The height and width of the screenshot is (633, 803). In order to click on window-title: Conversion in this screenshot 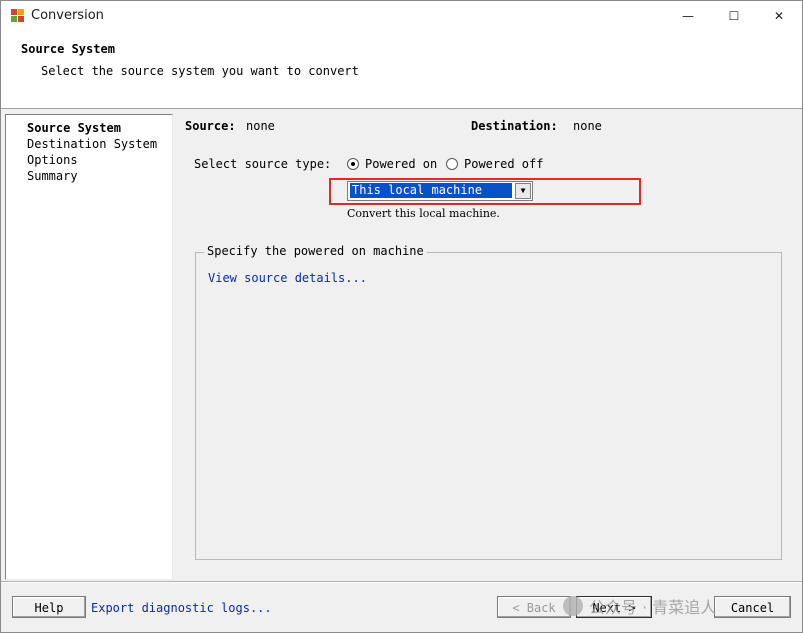, I will do `click(67, 15)`.